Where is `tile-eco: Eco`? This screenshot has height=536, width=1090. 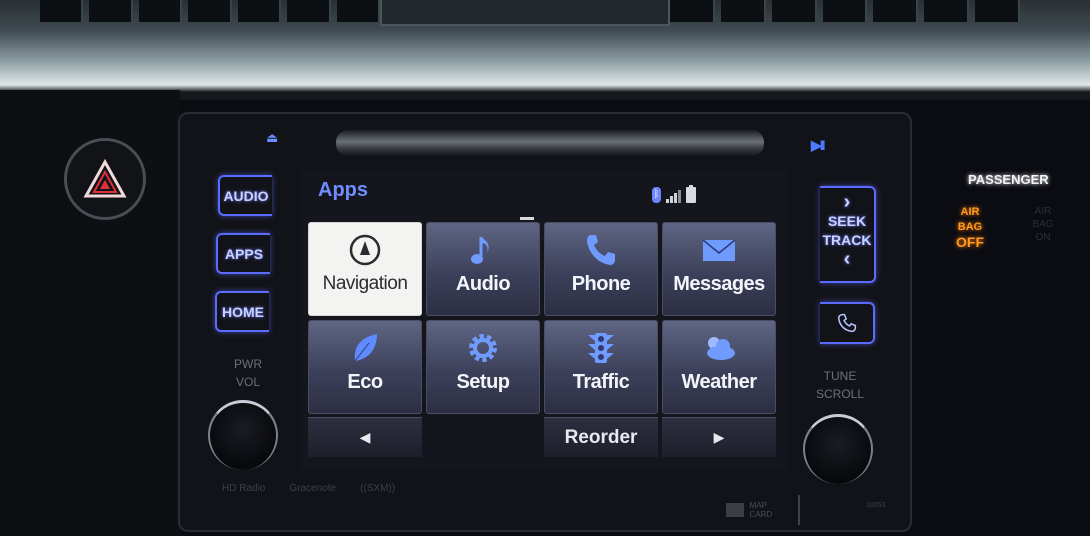 tile-eco: Eco is located at coordinates (365, 367).